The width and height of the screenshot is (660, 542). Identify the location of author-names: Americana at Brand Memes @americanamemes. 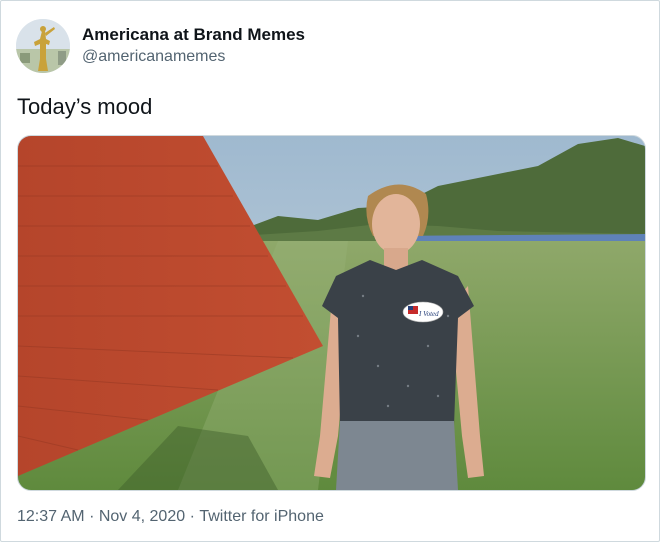
(193, 46).